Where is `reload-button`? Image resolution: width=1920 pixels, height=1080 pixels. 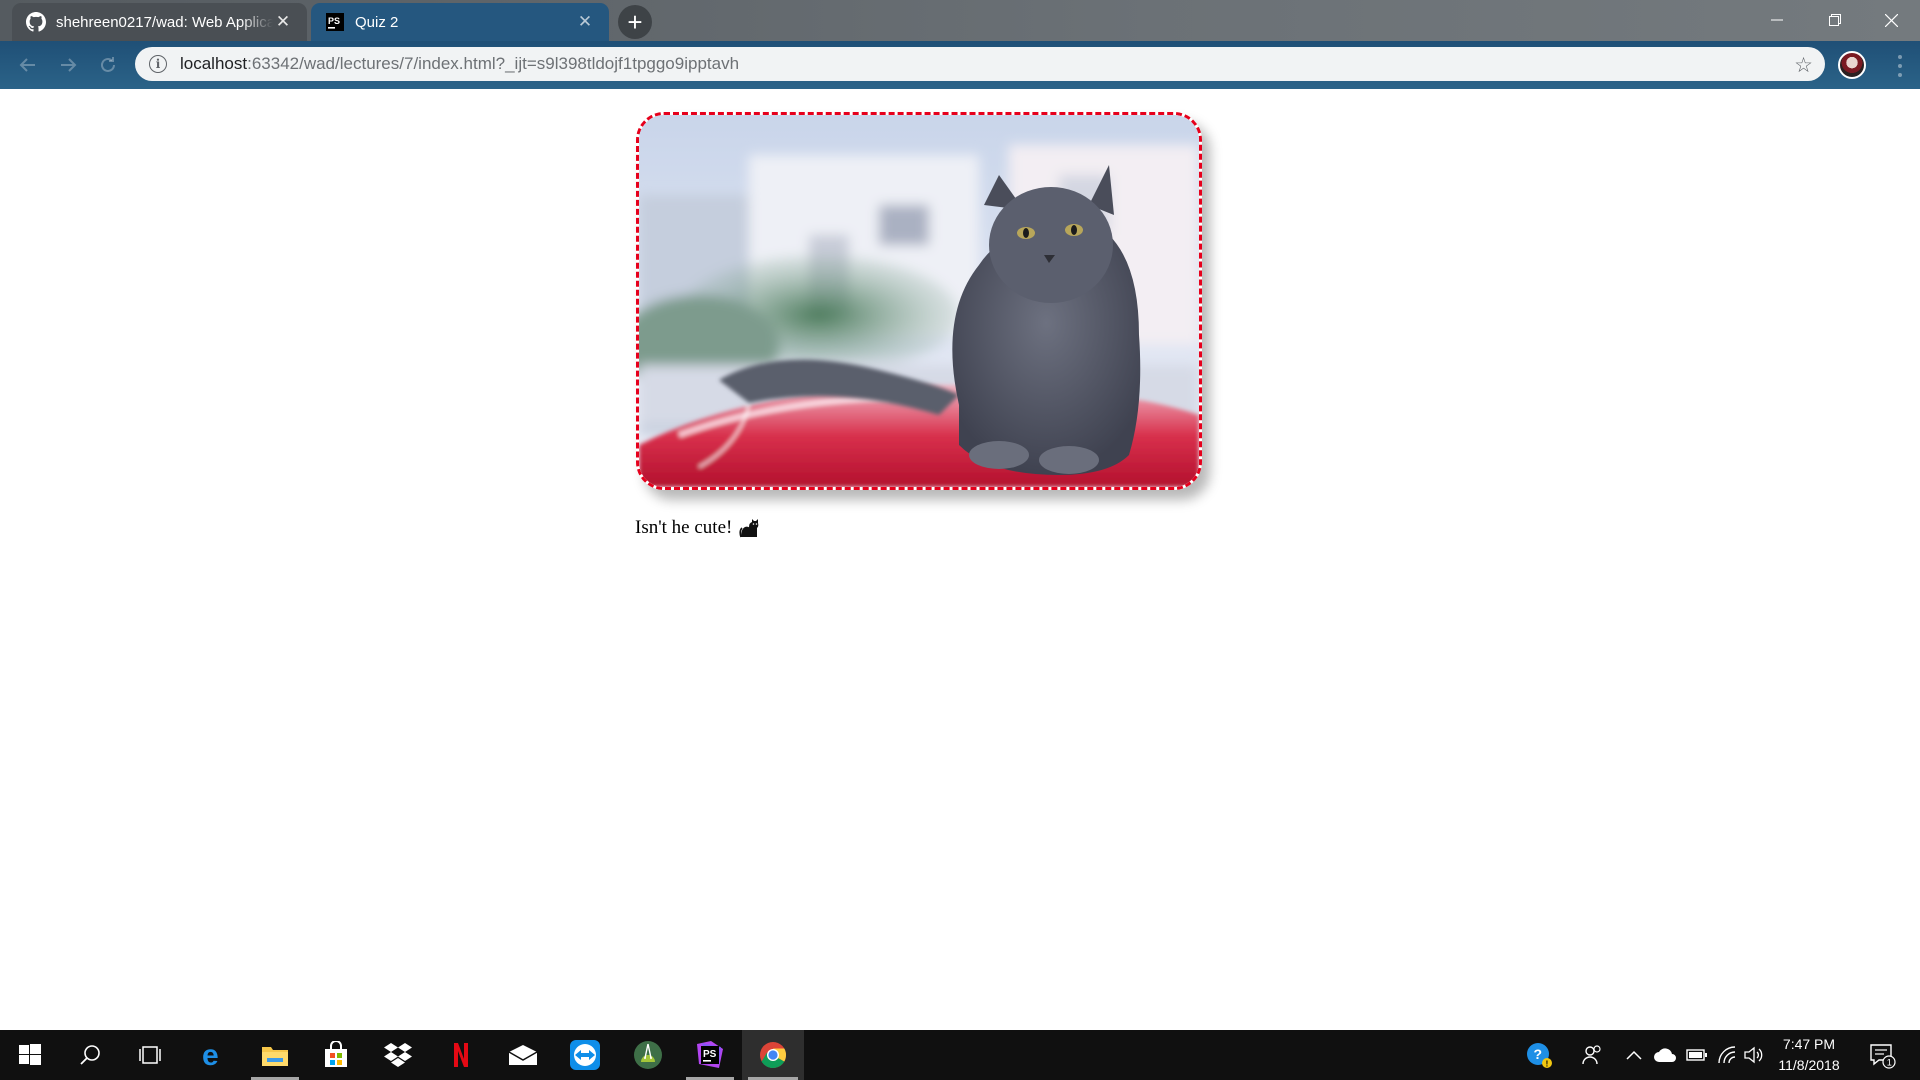 reload-button is located at coordinates (108, 65).